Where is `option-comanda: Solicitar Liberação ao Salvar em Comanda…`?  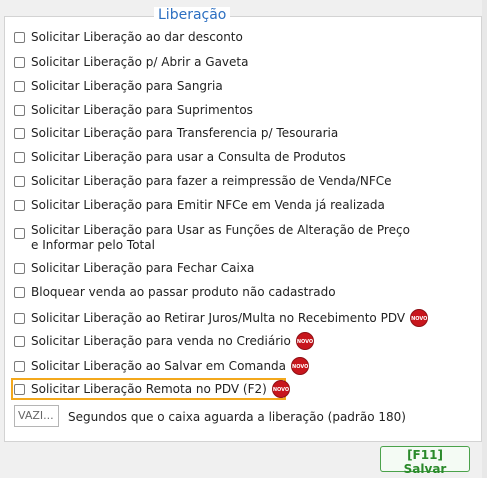
option-comanda: Solicitar Liberação ao Salvar em Comanda… is located at coordinates (162, 366).